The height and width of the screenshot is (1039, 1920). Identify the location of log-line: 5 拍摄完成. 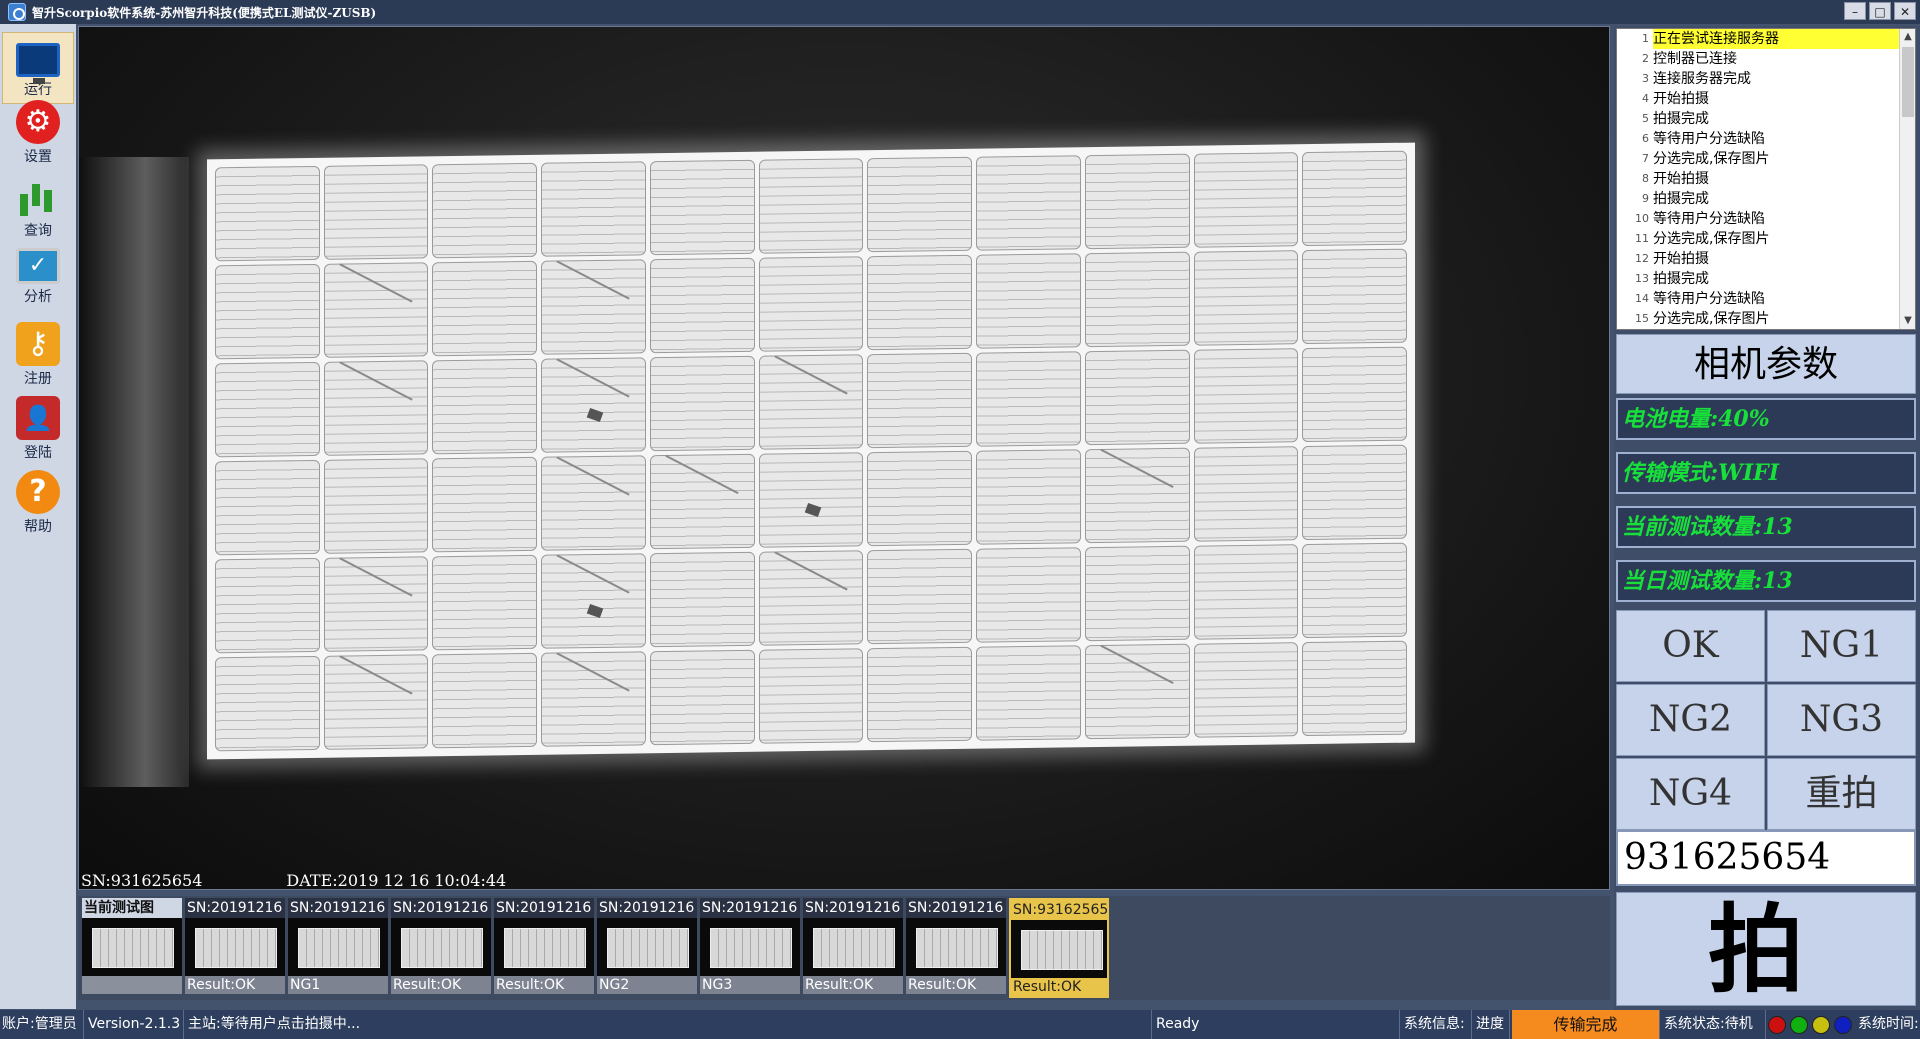
(1766, 119).